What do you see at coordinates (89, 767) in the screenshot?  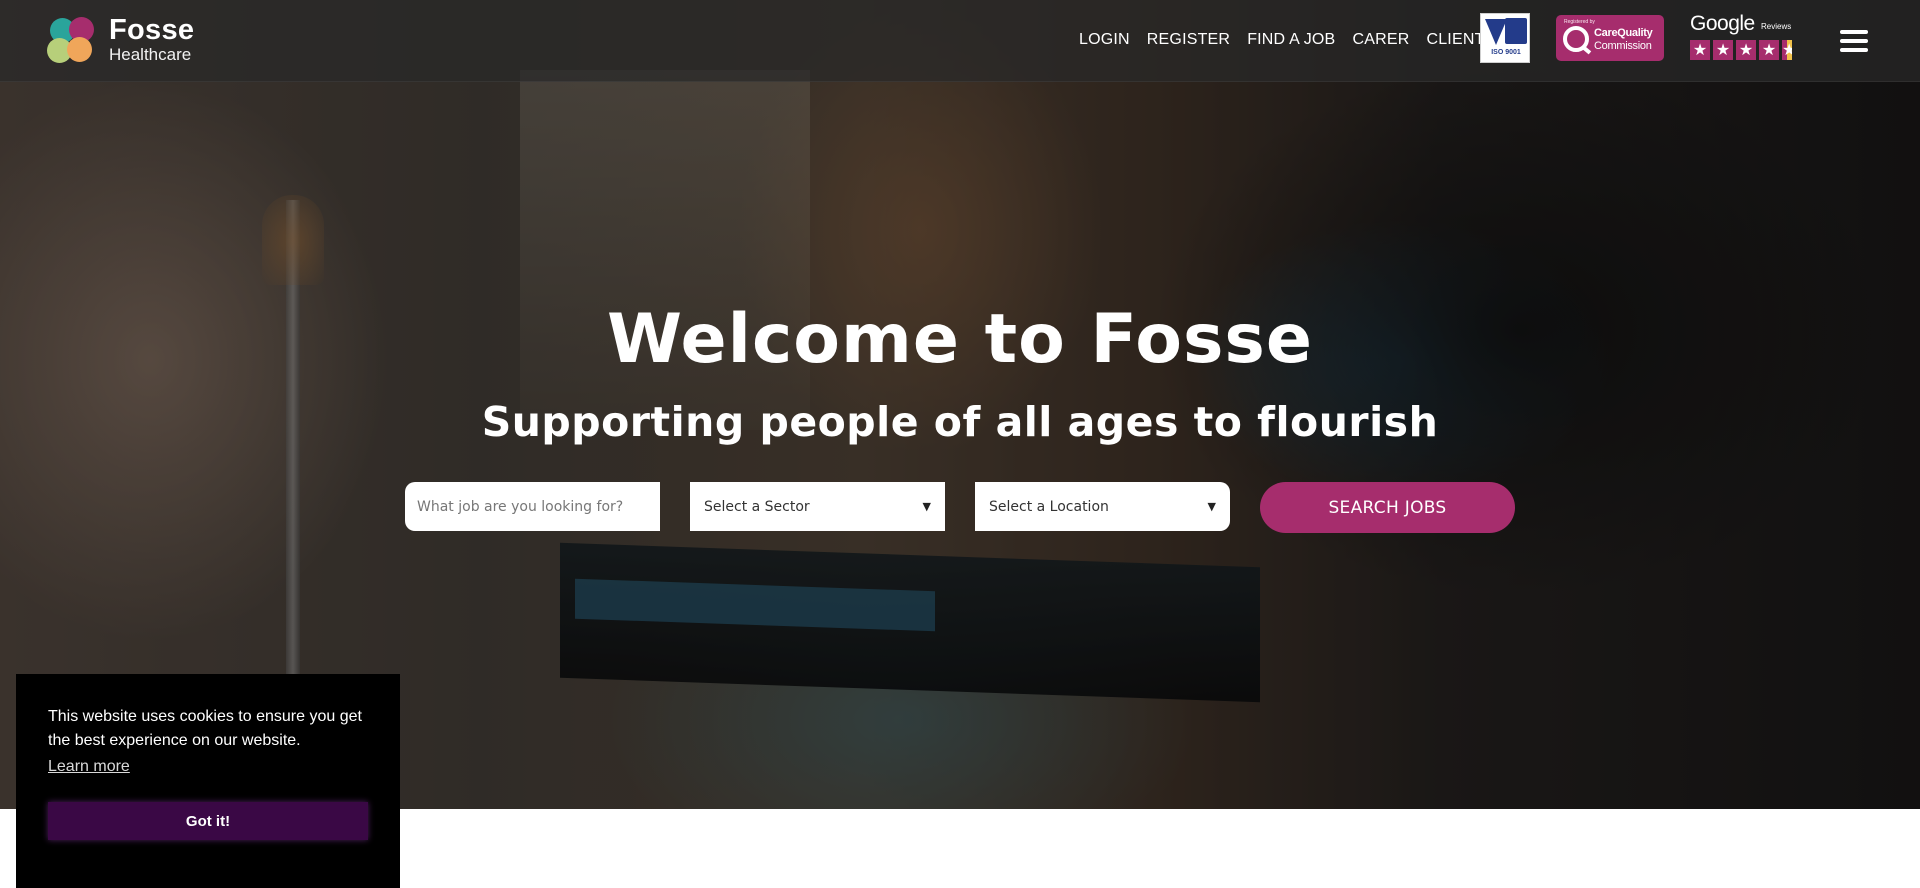 I see `cookie-learn-more-link: Learn more` at bounding box center [89, 767].